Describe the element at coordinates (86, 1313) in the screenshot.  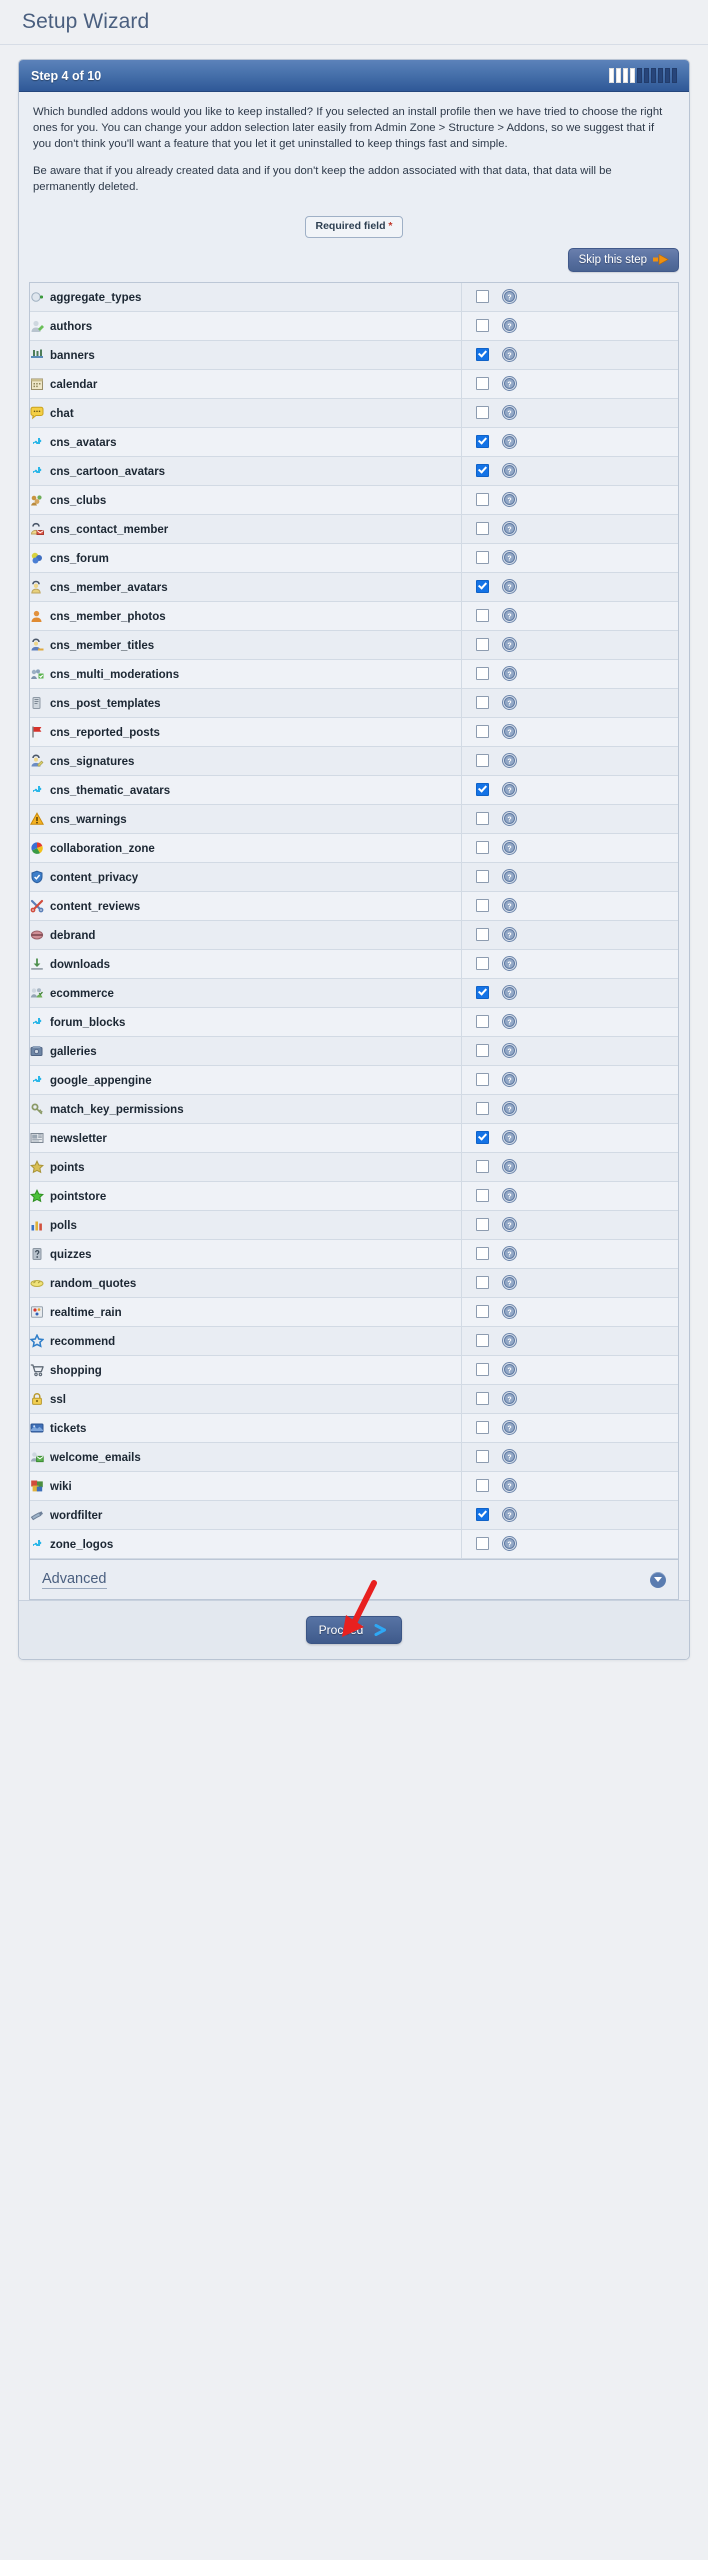
I see `addon-name-label: realtime_rain` at that location.